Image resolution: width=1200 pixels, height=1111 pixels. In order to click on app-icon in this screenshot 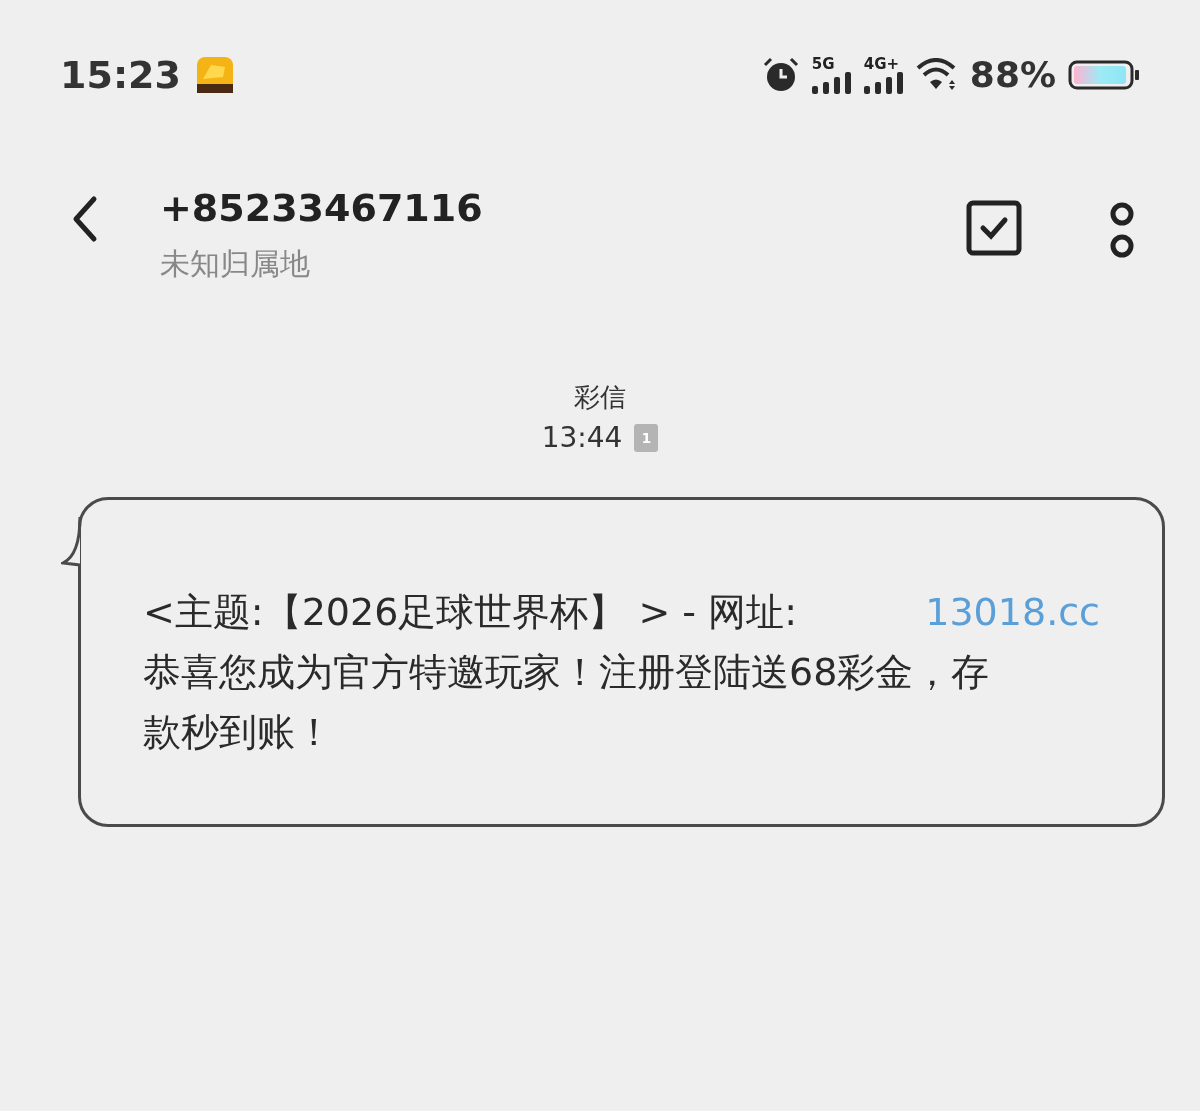, I will do `click(214, 75)`.